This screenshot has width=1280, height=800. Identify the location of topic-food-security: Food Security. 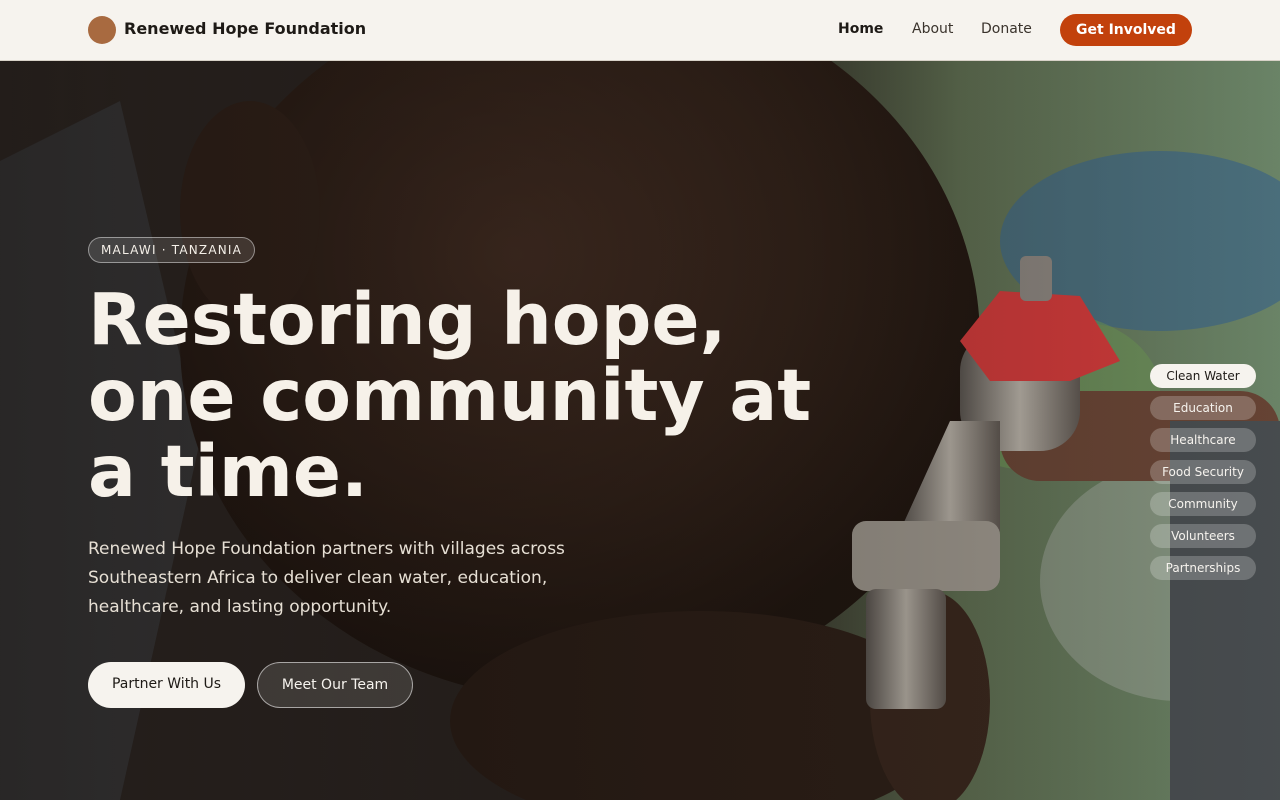
(1203, 472).